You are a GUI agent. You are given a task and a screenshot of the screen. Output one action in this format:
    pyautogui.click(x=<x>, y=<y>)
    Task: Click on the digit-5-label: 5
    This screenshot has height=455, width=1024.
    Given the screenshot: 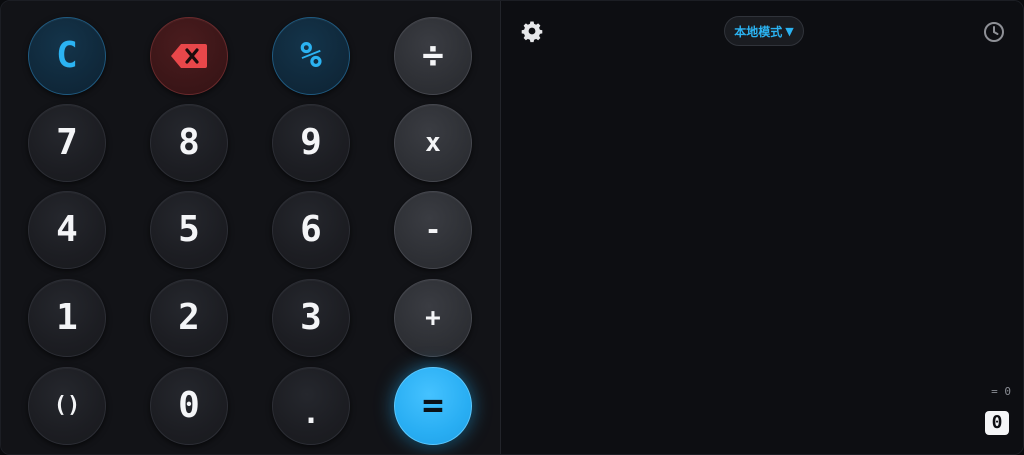 What is the action you would take?
    pyautogui.click(x=189, y=229)
    